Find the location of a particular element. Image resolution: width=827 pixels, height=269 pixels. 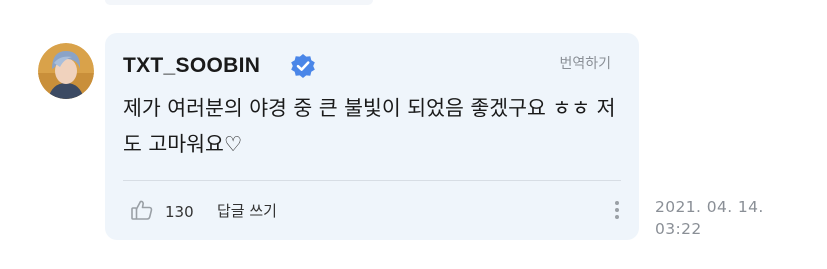

comment-time: 03:22 is located at coordinates (678, 229).